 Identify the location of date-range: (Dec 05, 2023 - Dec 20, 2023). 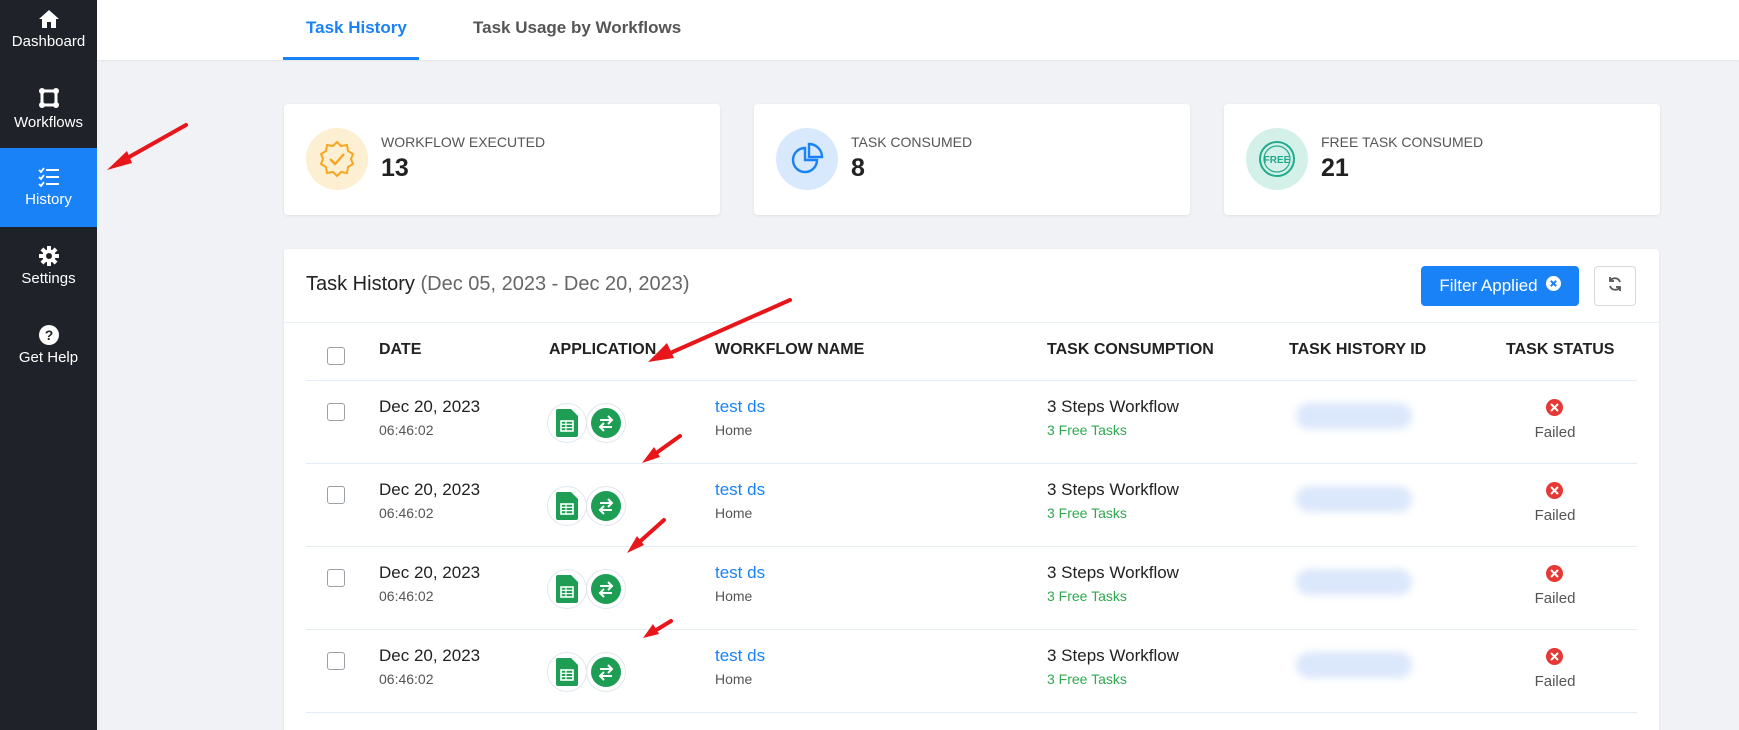
(555, 284).